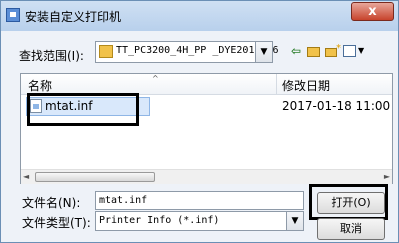  I want to click on folder-icon, so click(106, 51).